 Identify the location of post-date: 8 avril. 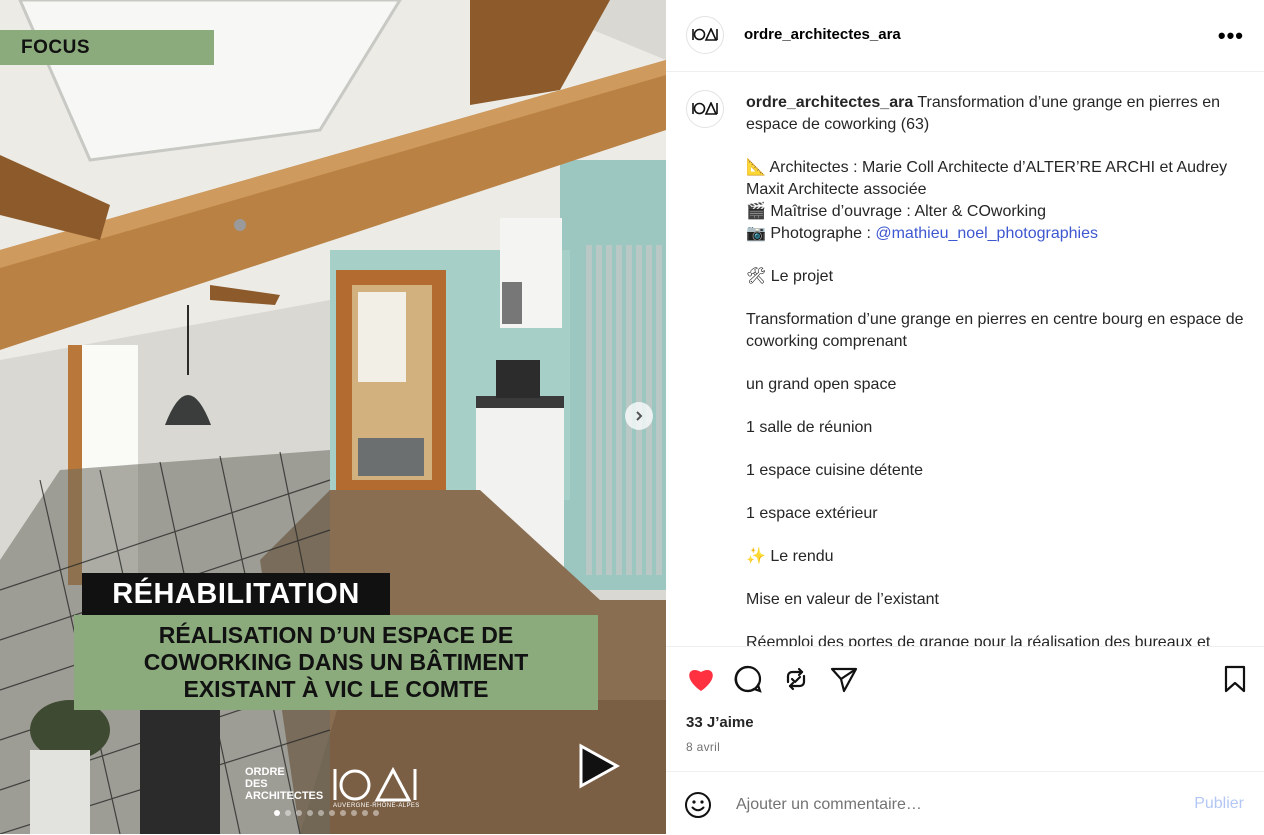
(703, 747).